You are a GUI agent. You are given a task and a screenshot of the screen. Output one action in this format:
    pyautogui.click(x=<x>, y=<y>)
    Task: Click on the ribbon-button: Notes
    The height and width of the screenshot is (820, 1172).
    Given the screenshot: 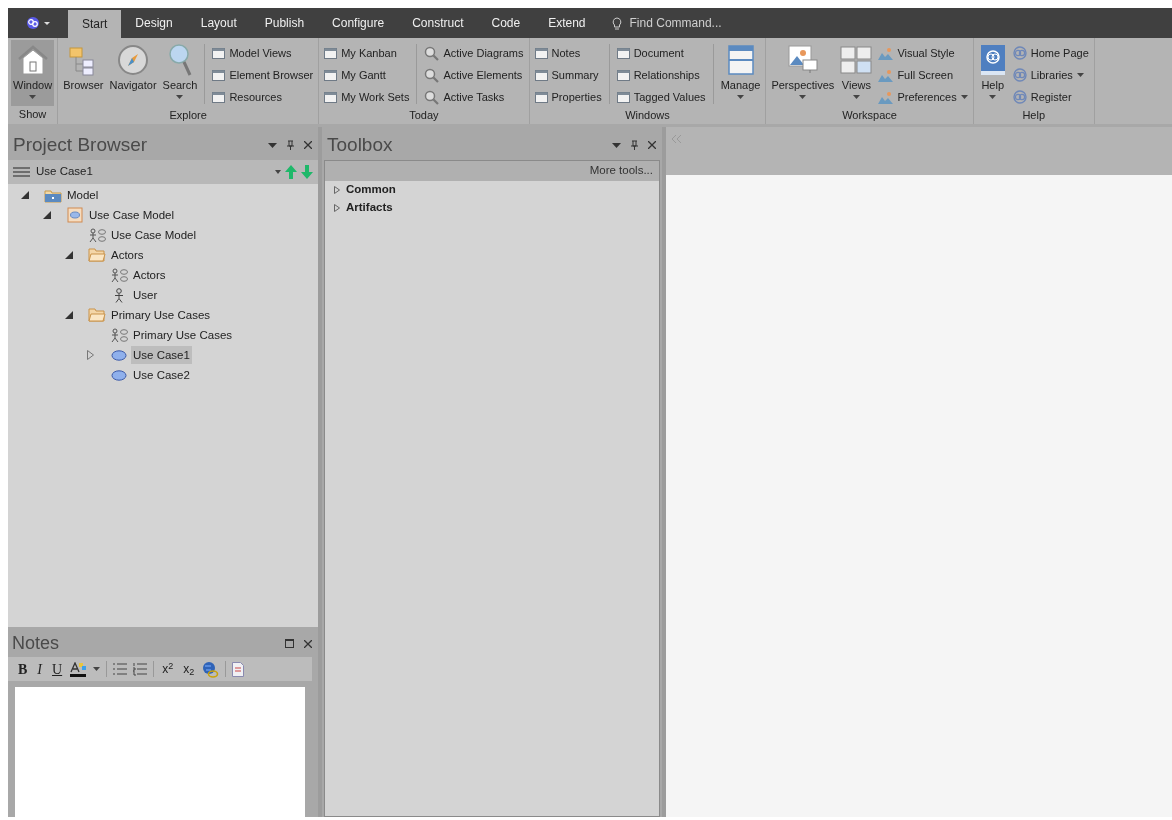 What is the action you would take?
    pyautogui.click(x=568, y=53)
    